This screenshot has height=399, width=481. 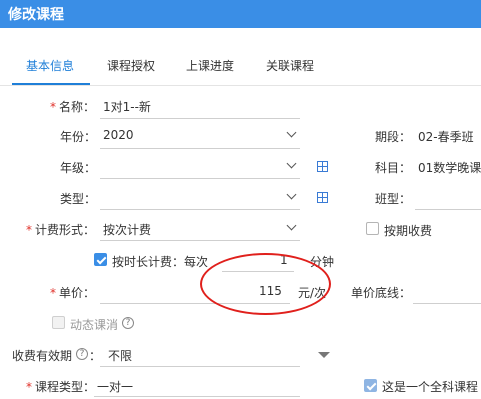 What do you see at coordinates (200, 148) in the screenshot?
I see `year-select-underline` at bounding box center [200, 148].